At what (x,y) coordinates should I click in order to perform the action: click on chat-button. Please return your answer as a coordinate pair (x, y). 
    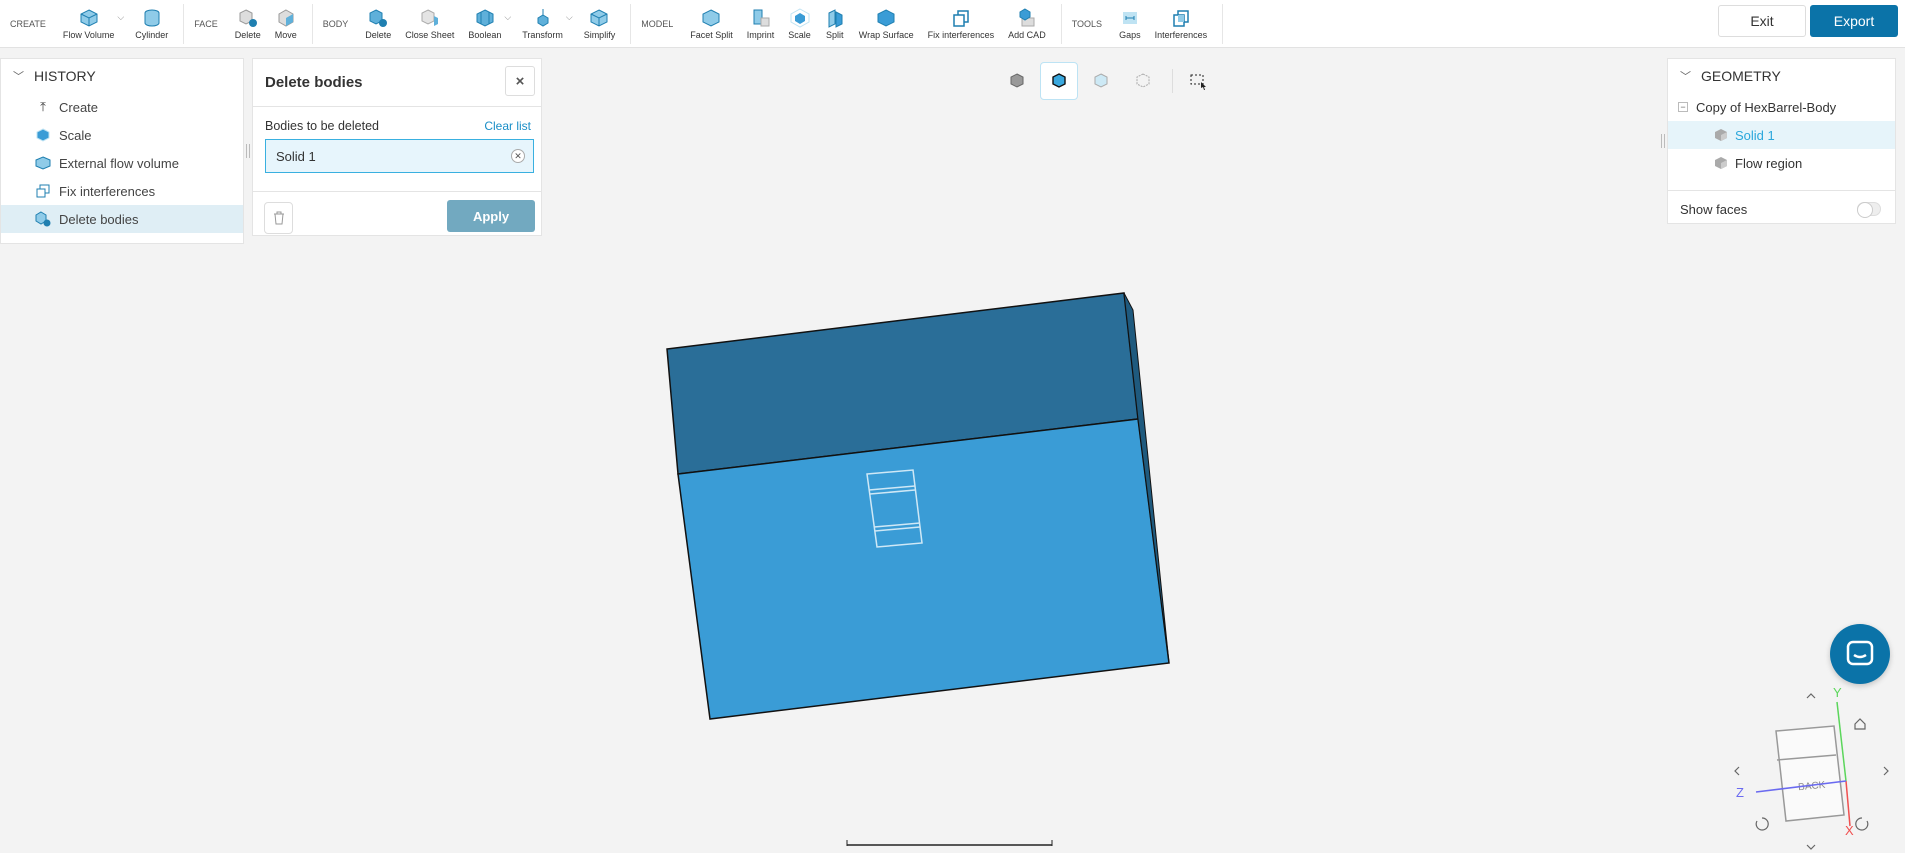
    Looking at the image, I should click on (1860, 654).